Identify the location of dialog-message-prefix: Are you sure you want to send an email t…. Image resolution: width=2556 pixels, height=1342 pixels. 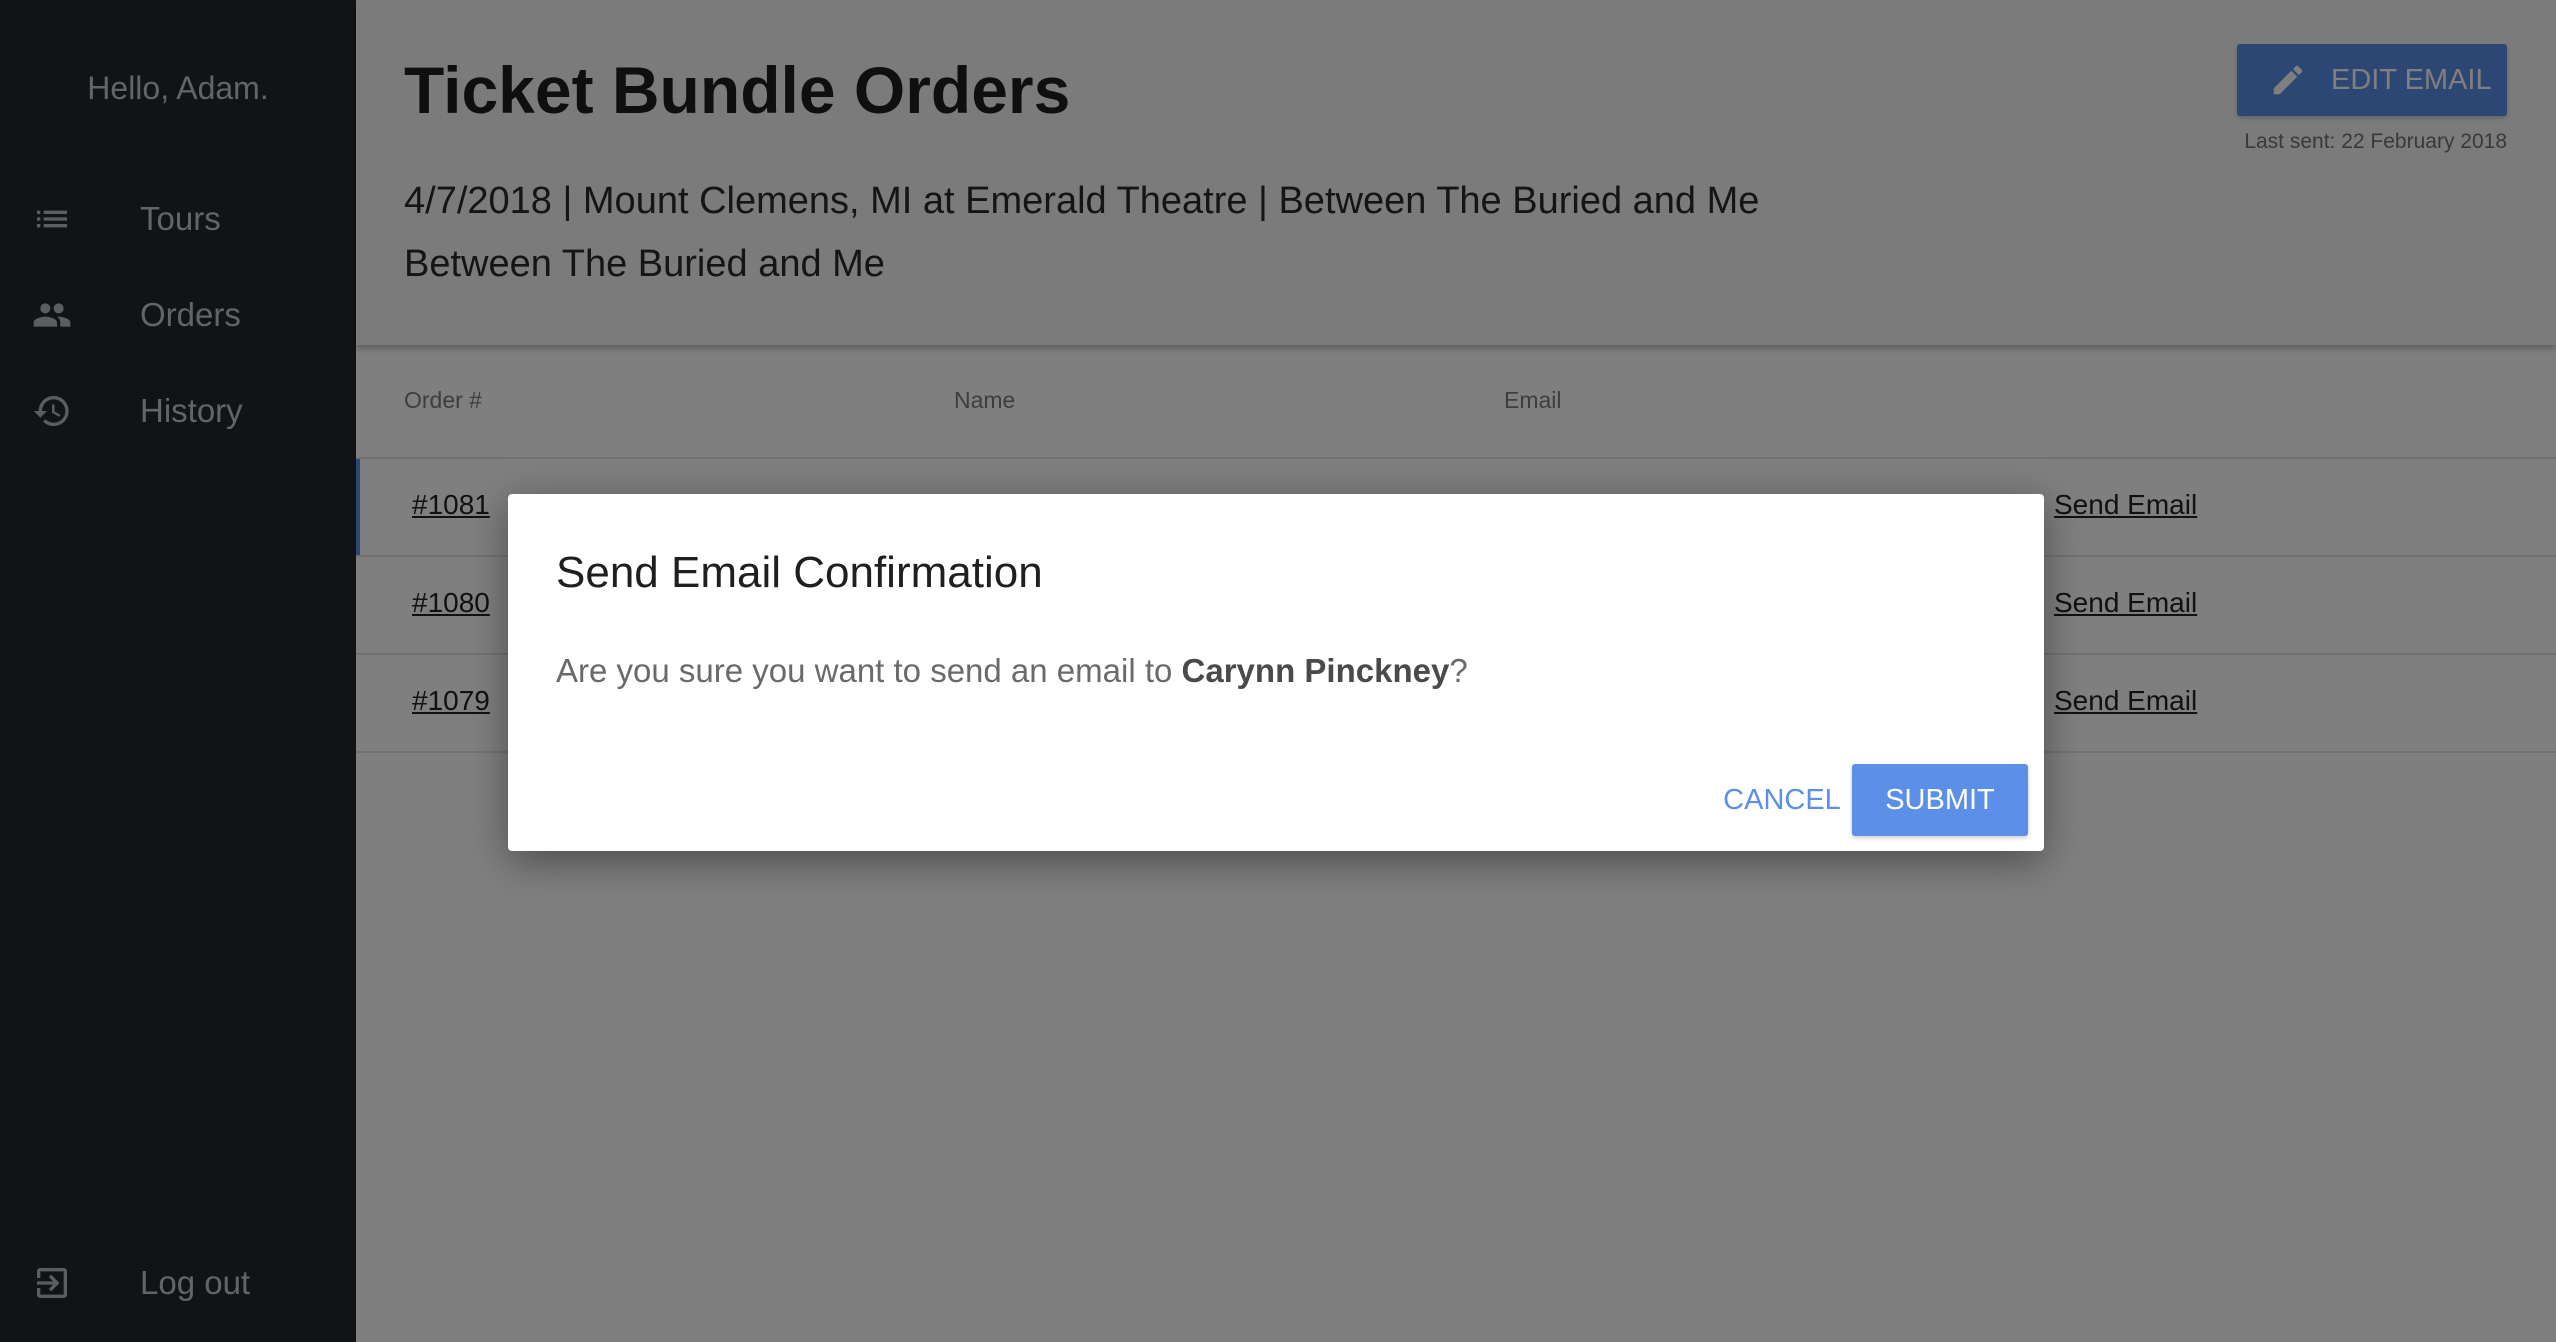
(869, 670).